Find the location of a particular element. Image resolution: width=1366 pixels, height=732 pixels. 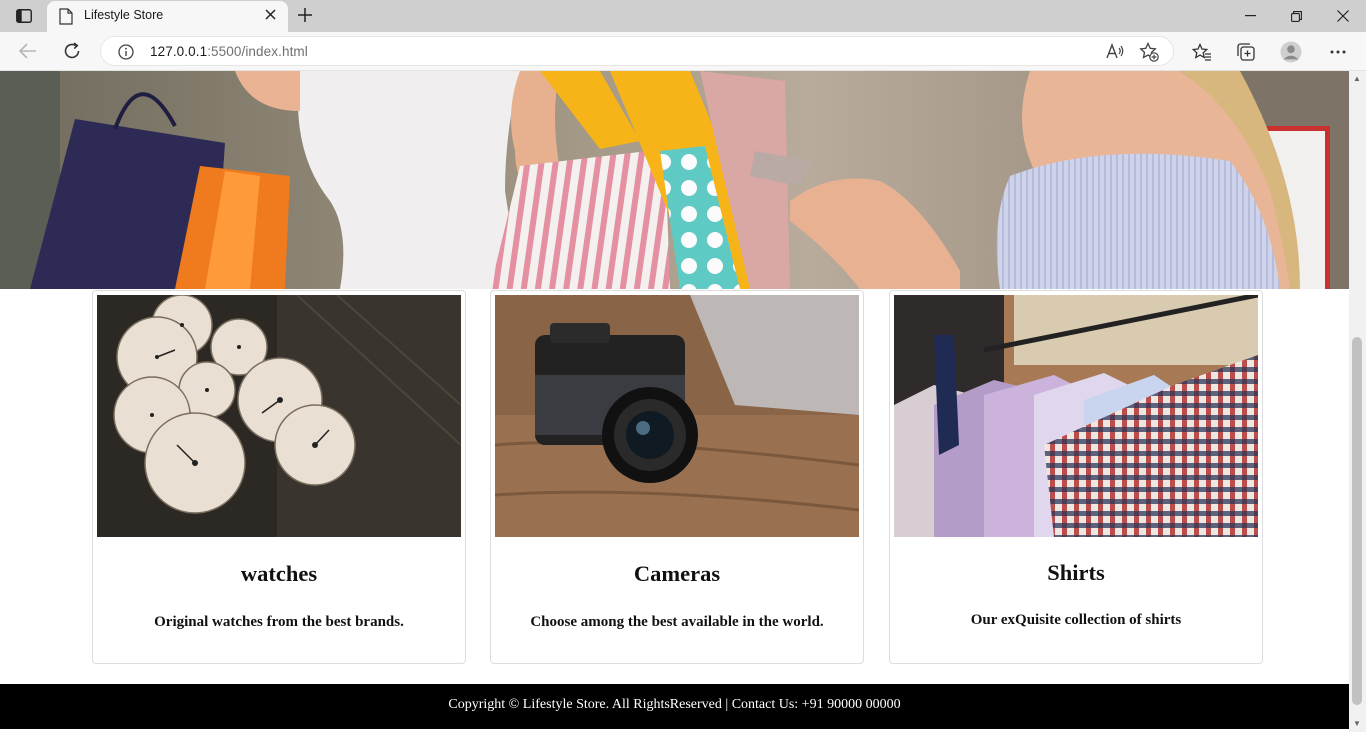

favorites-icon is located at coordinates (1201, 52).